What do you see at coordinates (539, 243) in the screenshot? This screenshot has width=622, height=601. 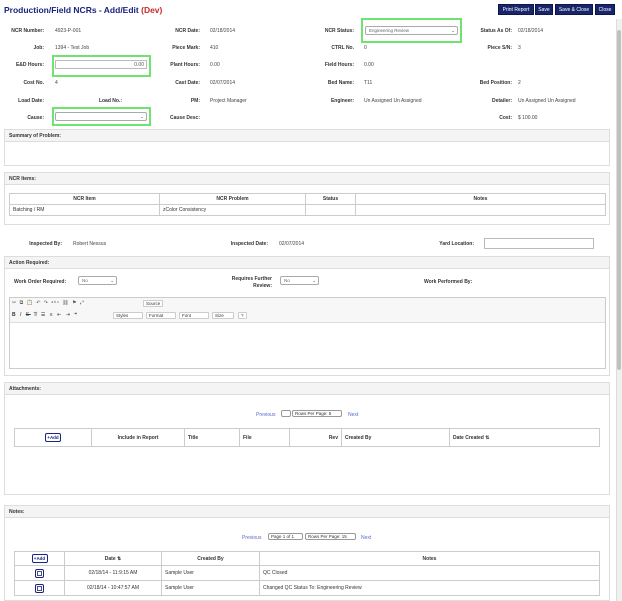 I see `yard-location-input` at bounding box center [539, 243].